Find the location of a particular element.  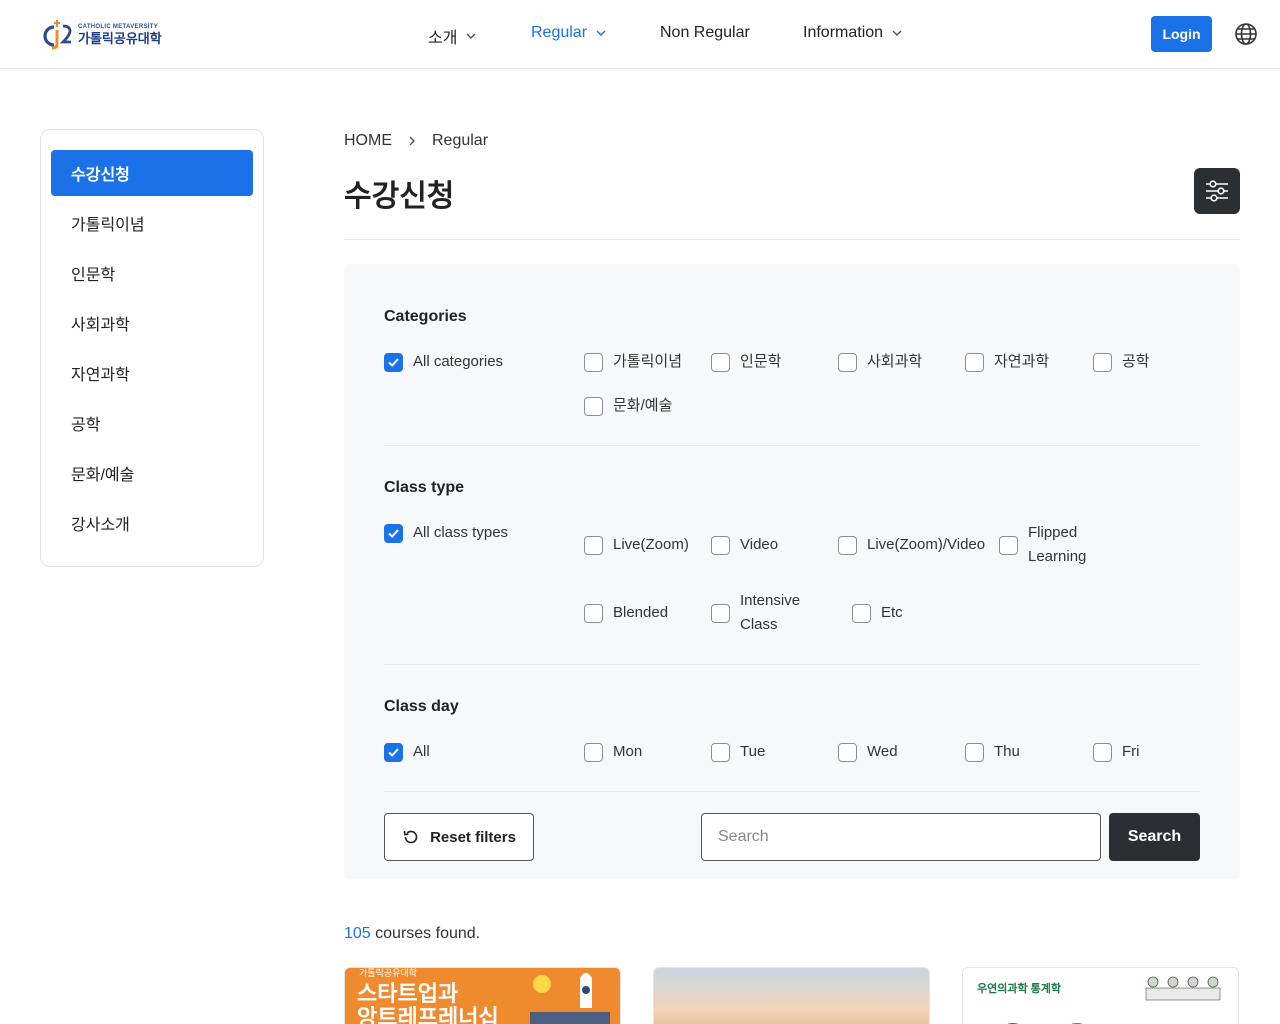

checkbox-video: Video is located at coordinates (744, 545).